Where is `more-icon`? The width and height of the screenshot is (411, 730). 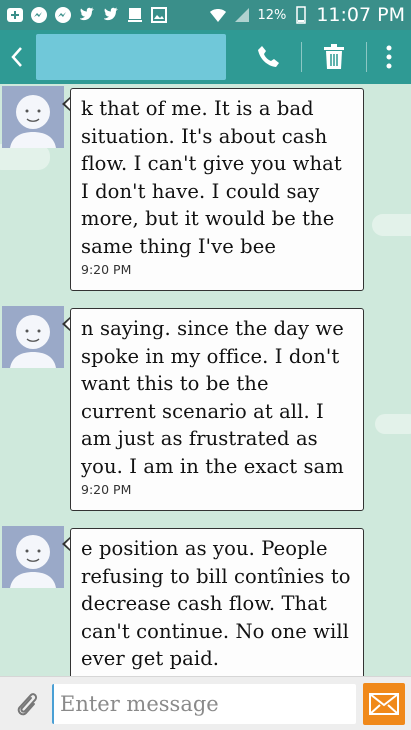 more-icon is located at coordinates (389, 57).